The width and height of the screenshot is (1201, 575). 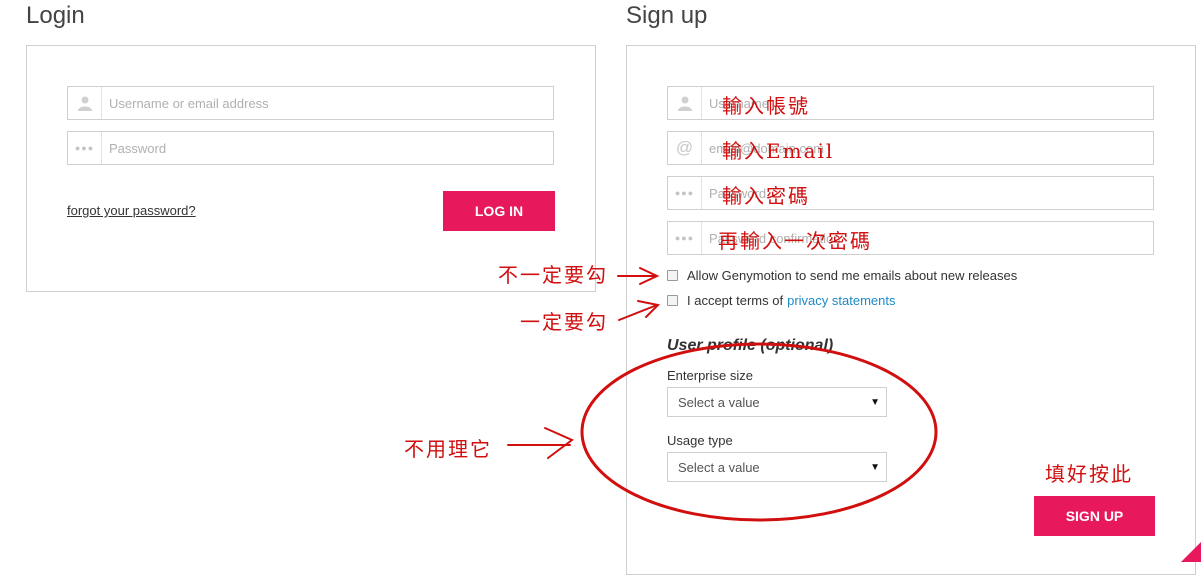 I want to click on annotation-email: 輸入Email, so click(x=778, y=151).